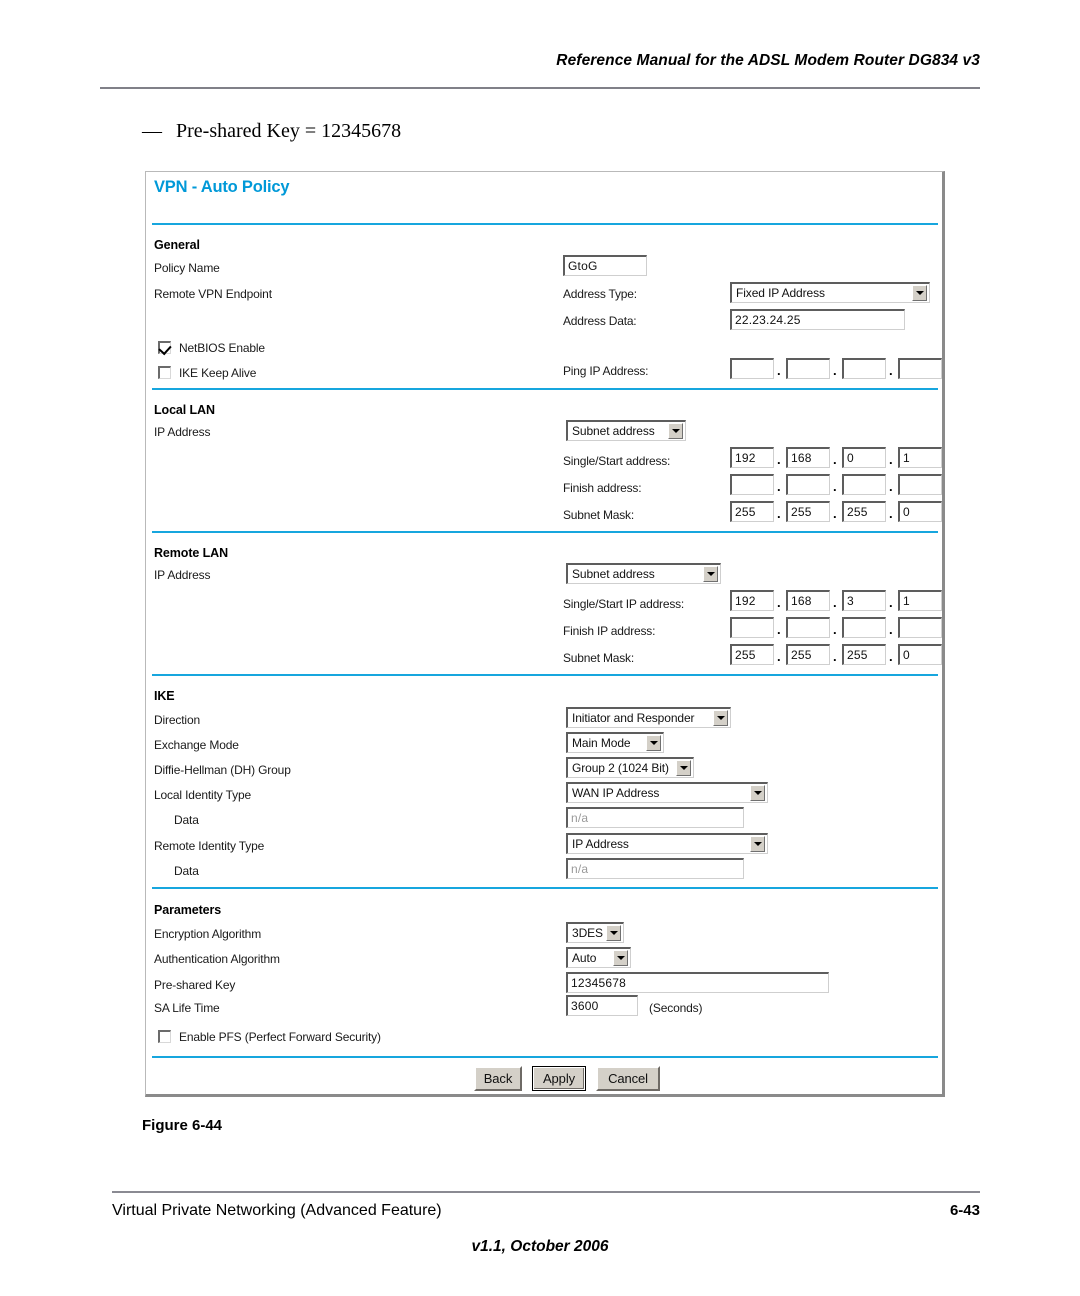 Image resolution: width=1080 pixels, height=1296 pixels. What do you see at coordinates (208, 934) in the screenshot?
I see `label-encryption-algorithm: Encryption Algorithm` at bounding box center [208, 934].